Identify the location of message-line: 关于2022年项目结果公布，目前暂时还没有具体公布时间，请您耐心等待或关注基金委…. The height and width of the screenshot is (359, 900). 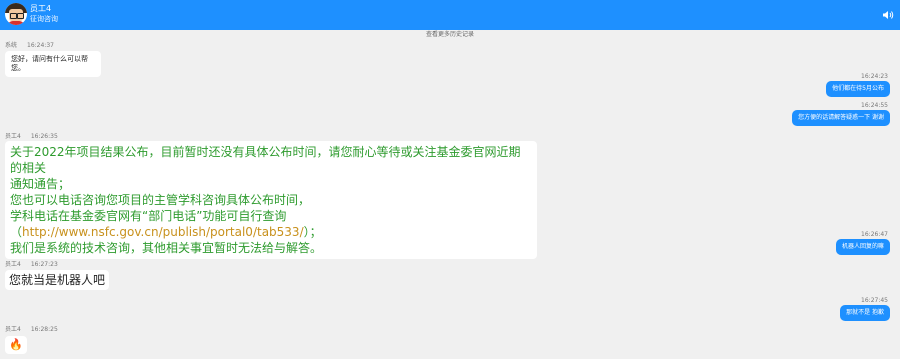
(265, 160).